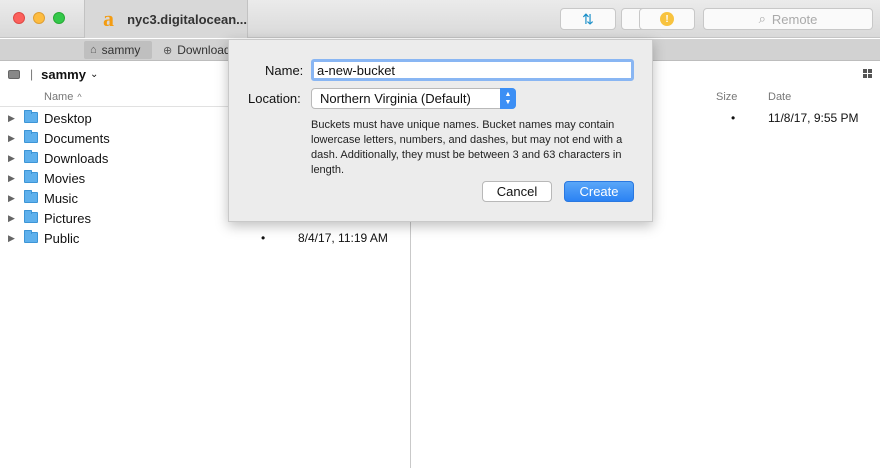  I want to click on tab-sammy: ⌂ sammy, so click(118, 50).